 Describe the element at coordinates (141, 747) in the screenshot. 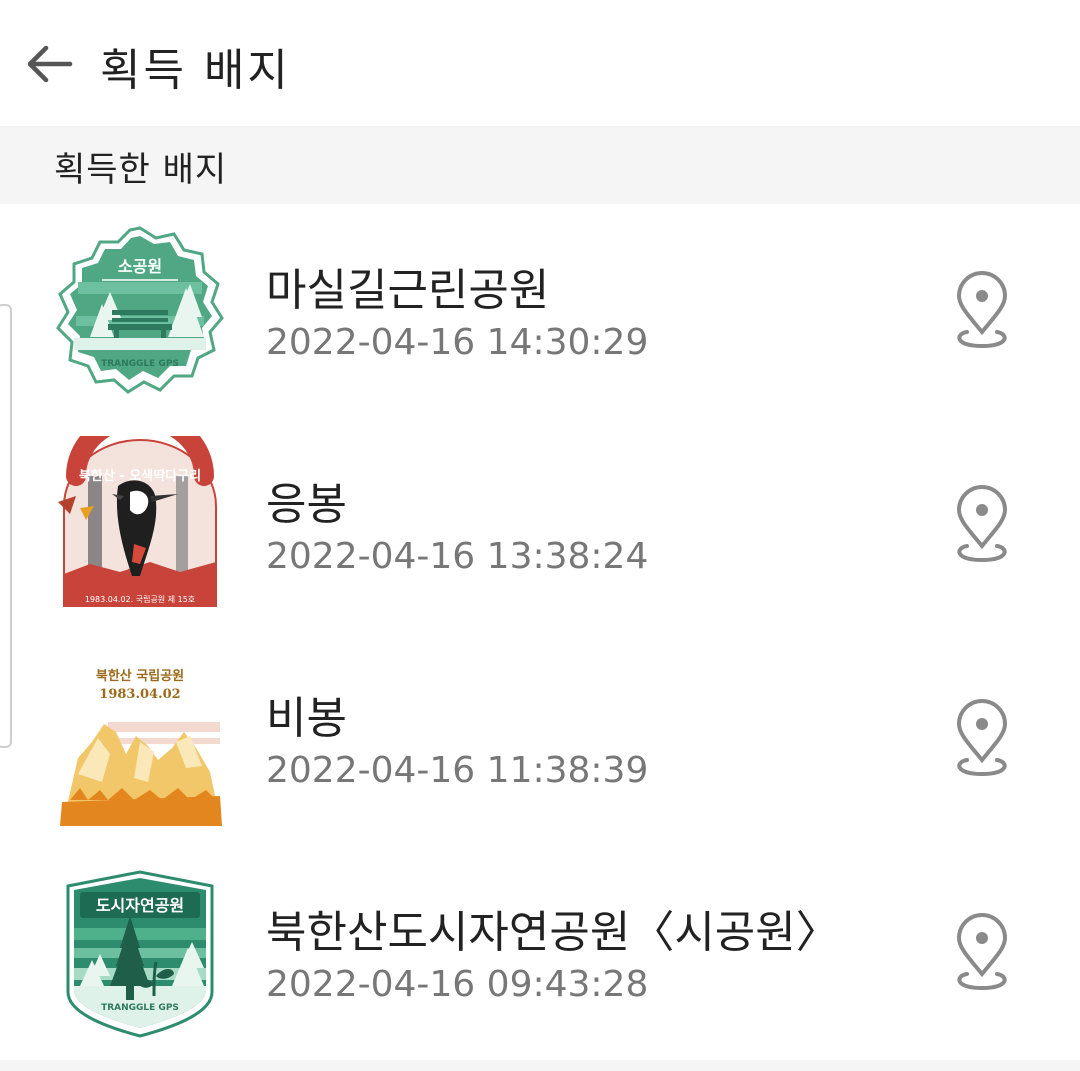

I see `mountain-peak-badge-icon: 북한산 국립공원 1983.04.02` at that location.